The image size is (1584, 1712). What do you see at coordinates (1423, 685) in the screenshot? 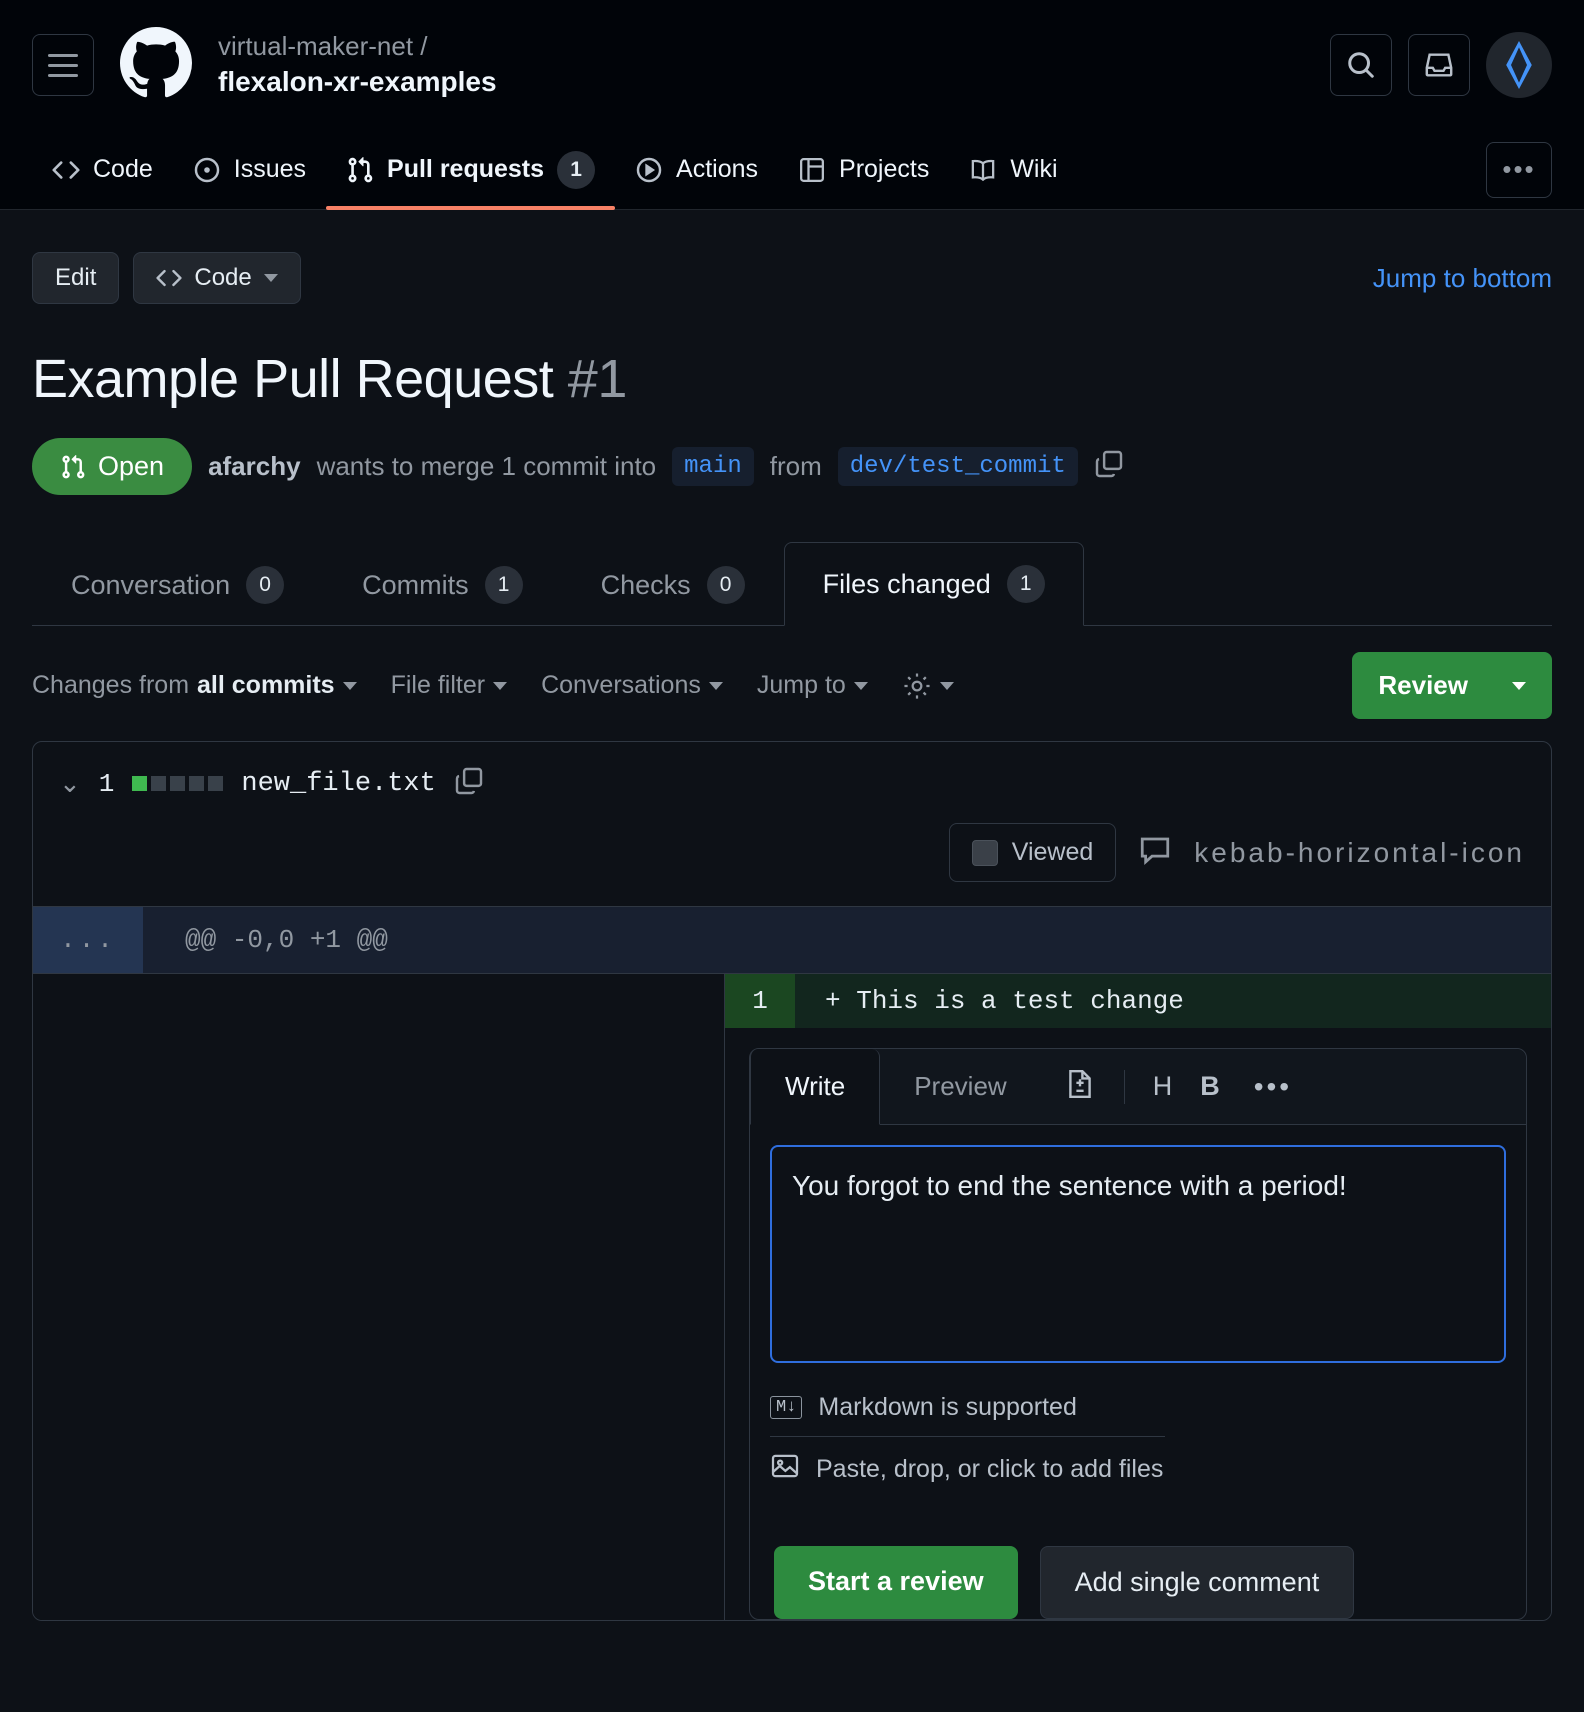
I see `review-button-label: Review` at bounding box center [1423, 685].